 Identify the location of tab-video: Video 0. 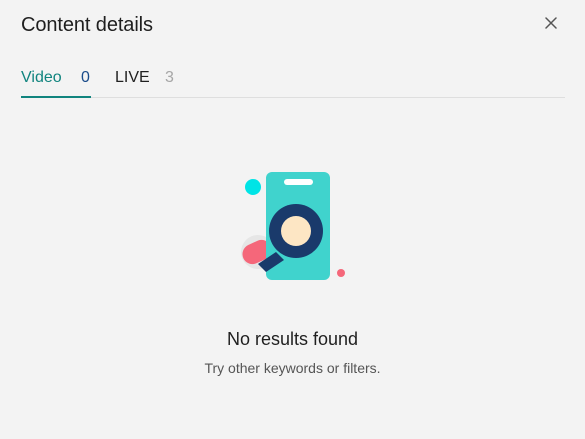
(56, 83).